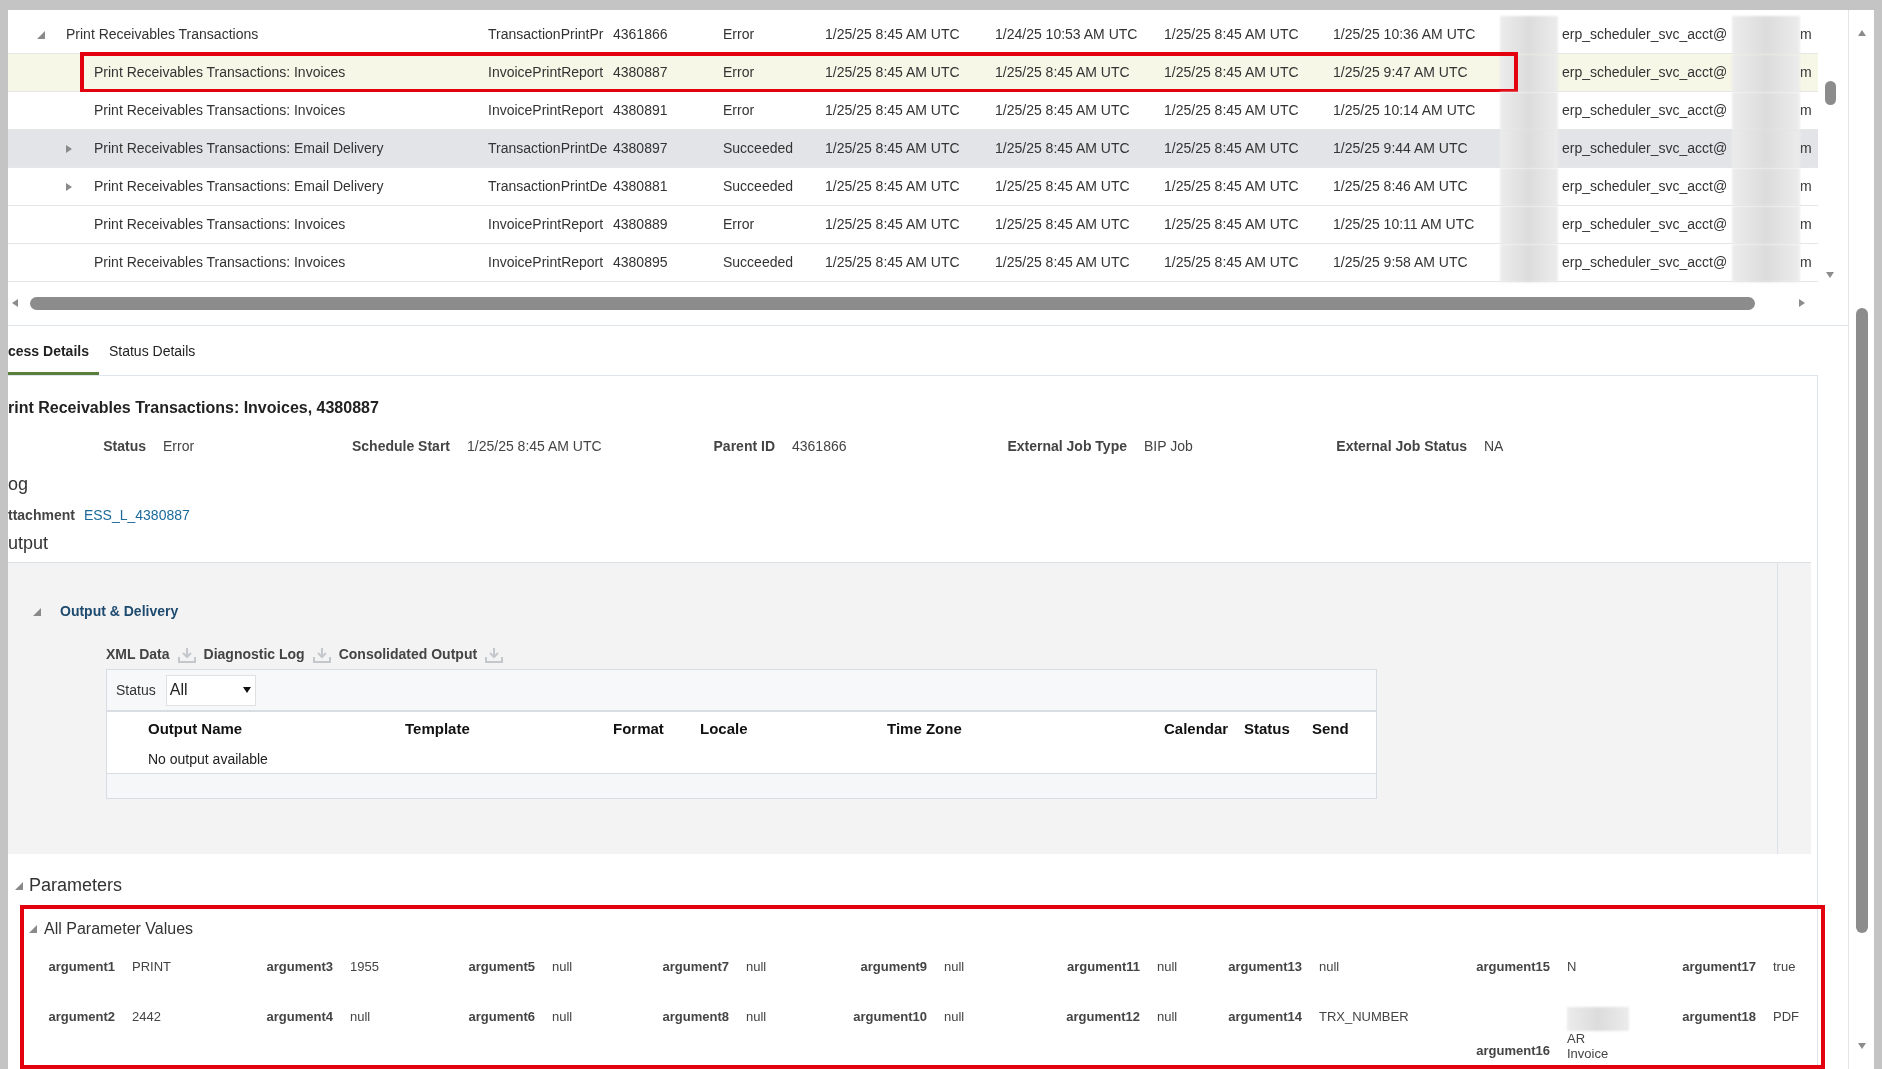 The width and height of the screenshot is (1882, 1069). What do you see at coordinates (893, 966) in the screenshot?
I see `argument-label: argument9` at bounding box center [893, 966].